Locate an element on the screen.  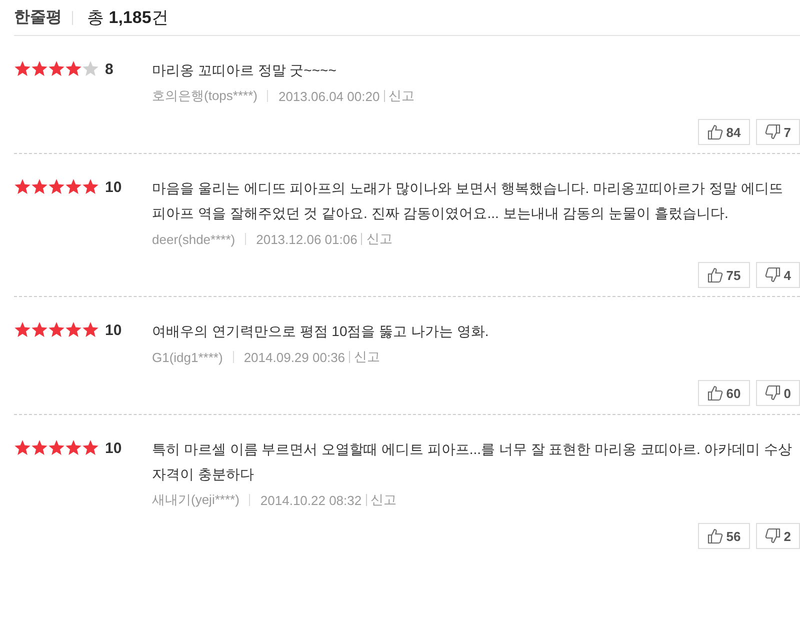
review-text: 특히 마르셀 이름 부르면서 오열할때 에디트 피아프...를 너무 잘 표현한 마리옹 코띠아르. 아카데미 수상 자격이 충분하다 is located at coordinates (473, 462).